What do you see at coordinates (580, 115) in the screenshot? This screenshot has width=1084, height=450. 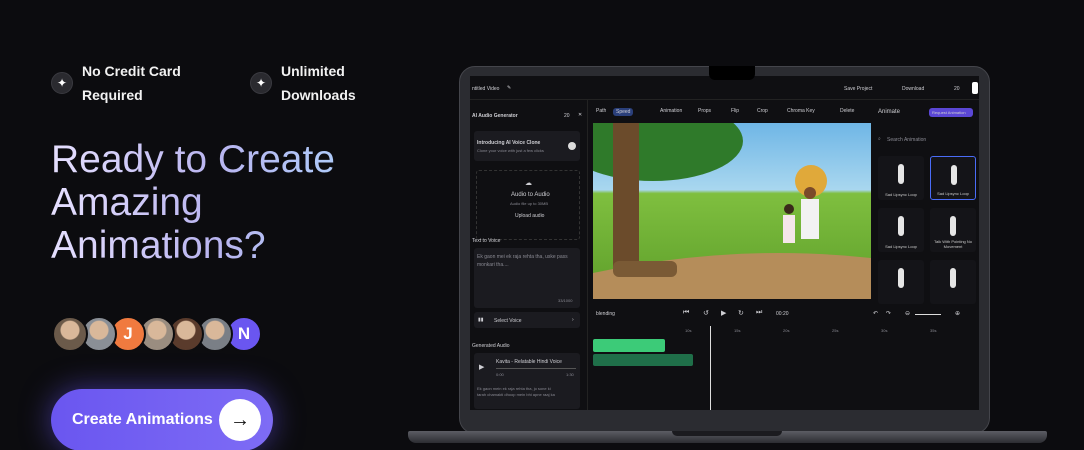 I see `close-icon: ✕` at bounding box center [580, 115].